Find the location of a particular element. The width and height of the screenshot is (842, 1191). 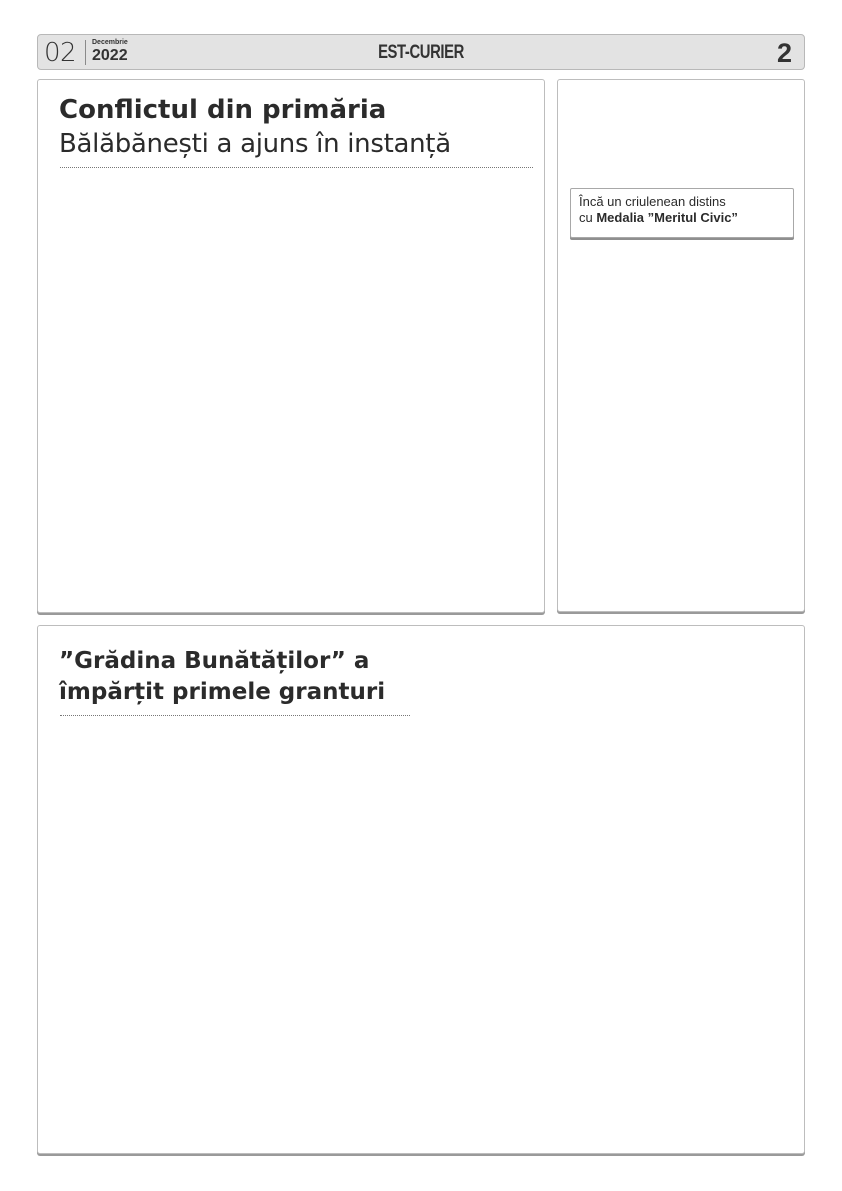

bottom-article-title-line-2: împărțit primele granturi is located at coordinates (222, 692).